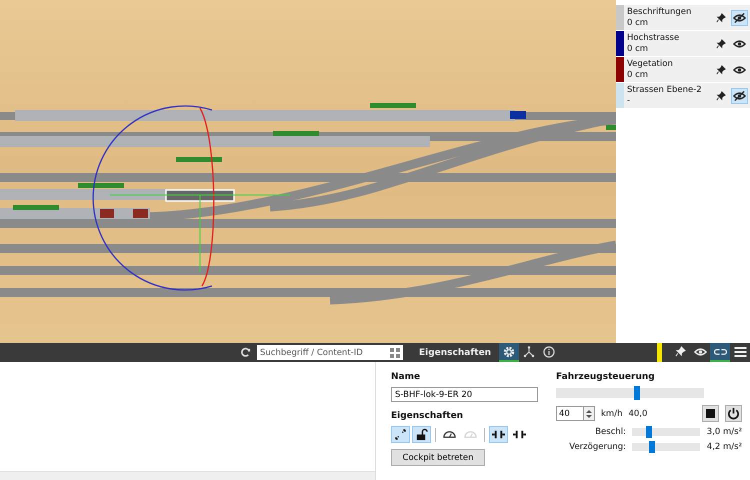 The image size is (750, 480). I want to click on speed-reading: 40,0, so click(638, 413).